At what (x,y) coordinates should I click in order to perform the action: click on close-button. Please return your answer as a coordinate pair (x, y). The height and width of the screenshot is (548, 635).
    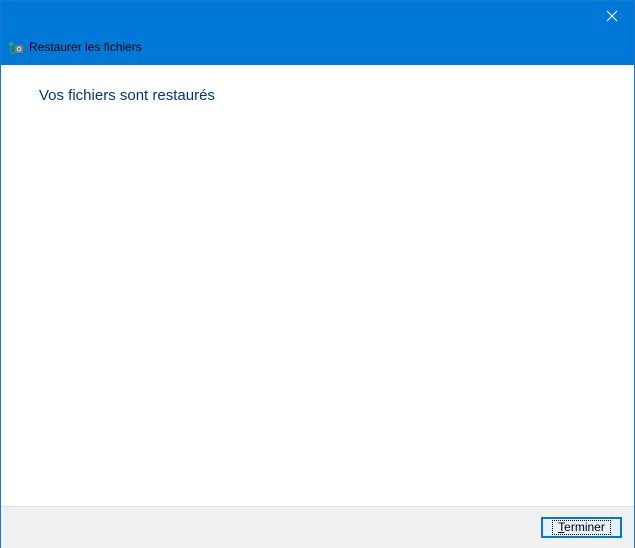
    Looking at the image, I should click on (612, 16).